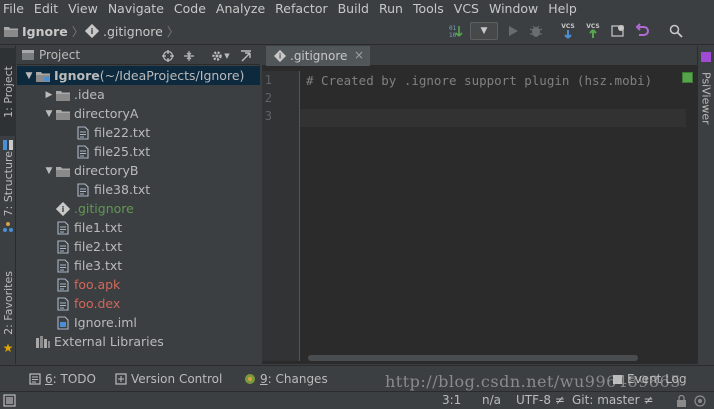  Describe the element at coordinates (536, 31) in the screenshot. I see `debug-icon` at that location.